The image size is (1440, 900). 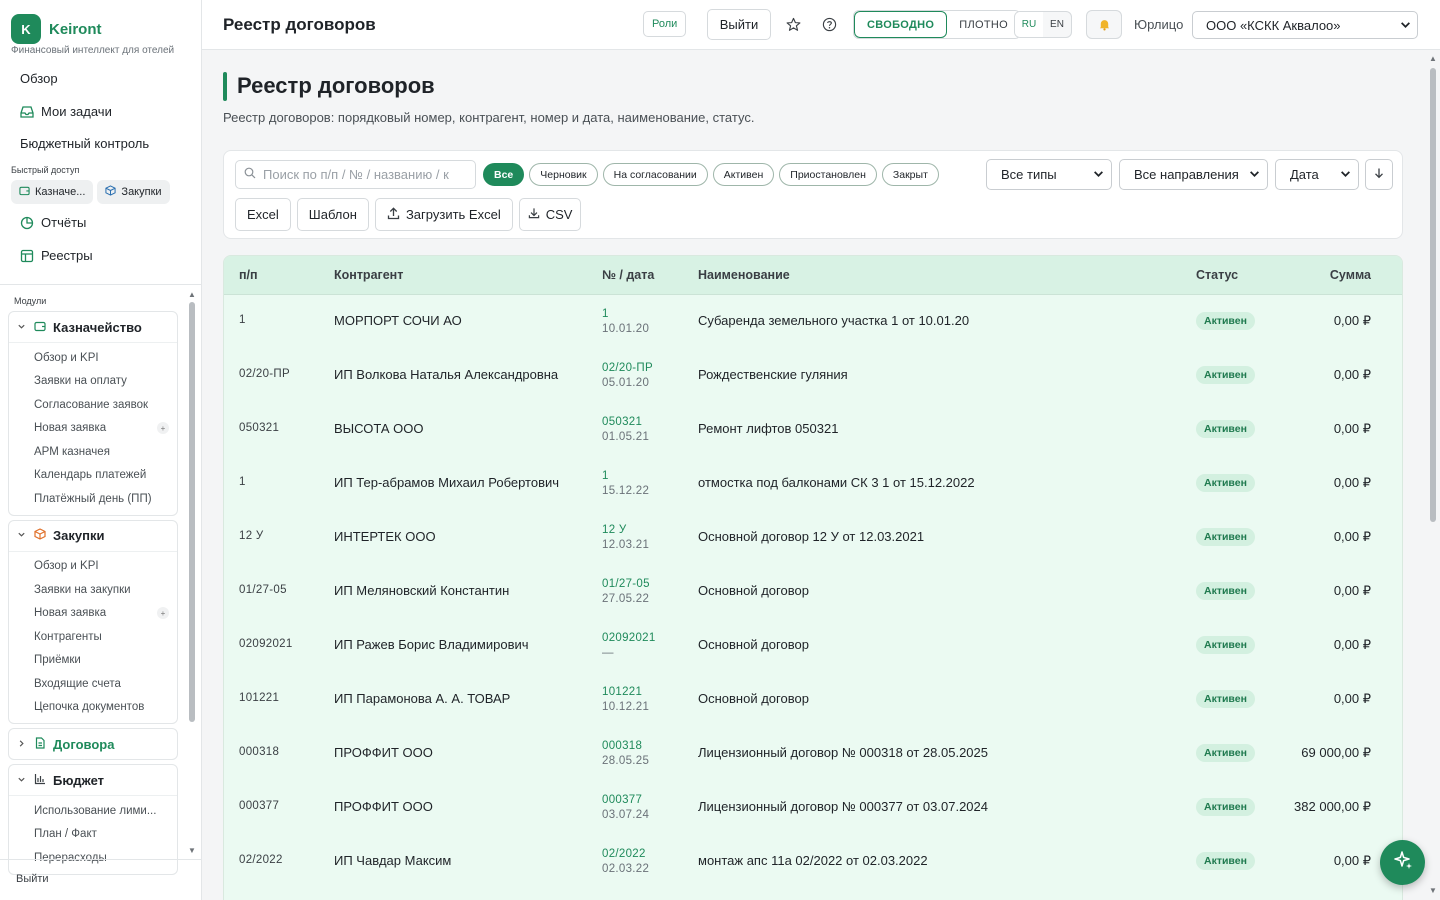 What do you see at coordinates (368, 275) in the screenshot?
I see `column-header: Контрагент` at bounding box center [368, 275].